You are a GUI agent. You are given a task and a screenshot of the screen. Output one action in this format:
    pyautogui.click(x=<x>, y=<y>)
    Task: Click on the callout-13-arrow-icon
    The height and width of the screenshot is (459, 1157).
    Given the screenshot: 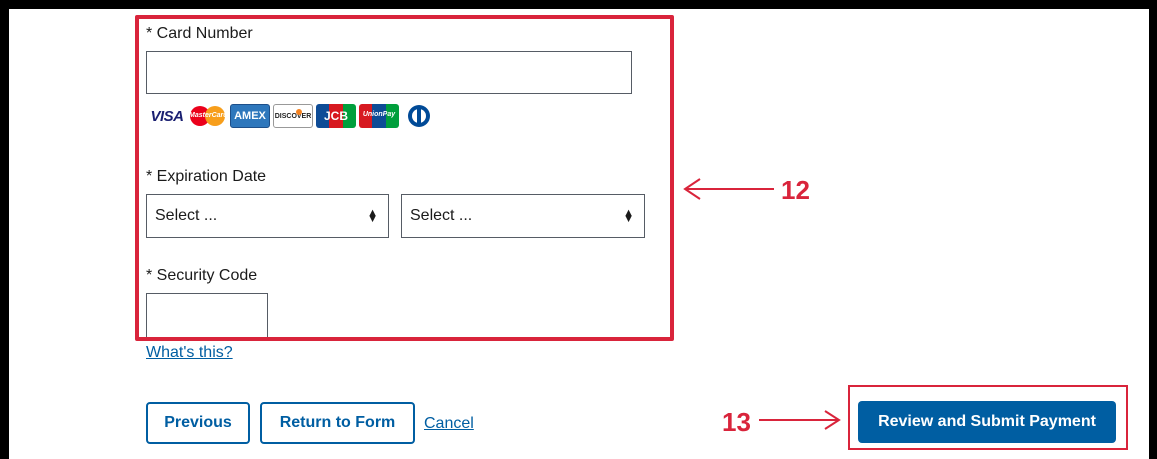 What is the action you would take?
    pyautogui.click(x=800, y=420)
    